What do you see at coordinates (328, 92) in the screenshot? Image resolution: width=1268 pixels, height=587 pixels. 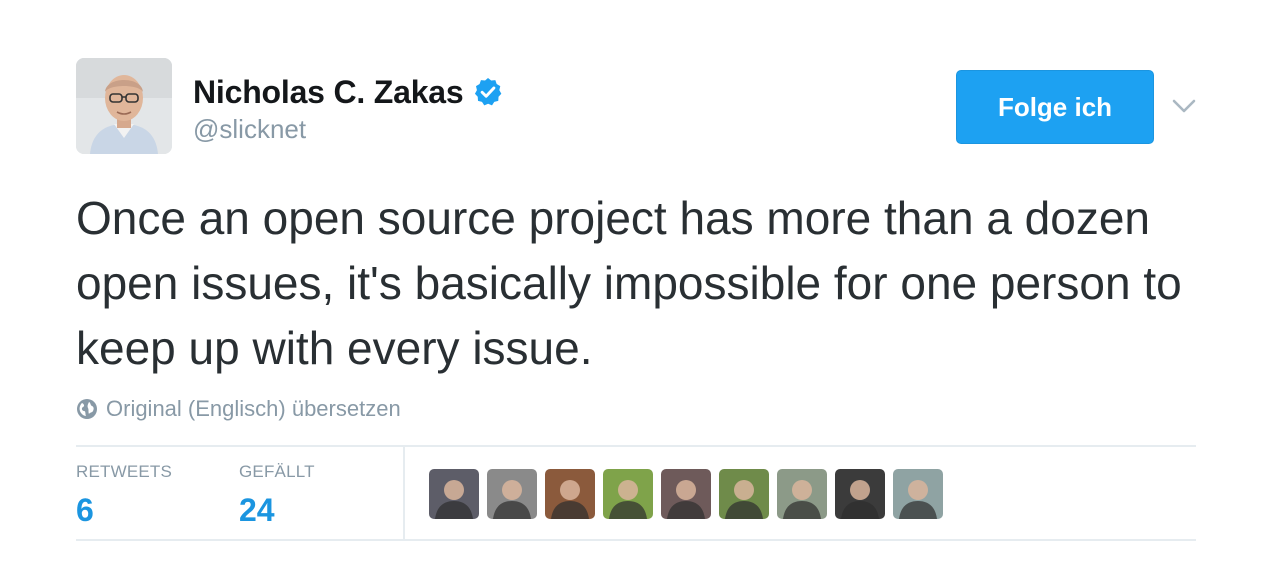 I see `author-name: Nicholas C. Zakas` at bounding box center [328, 92].